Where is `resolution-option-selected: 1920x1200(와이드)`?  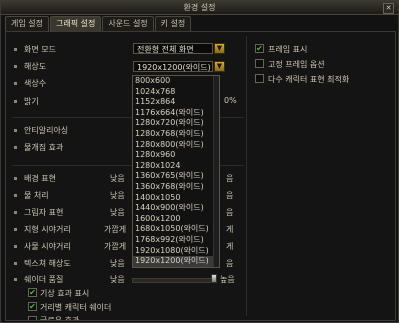
resolution-option-selected: 1920x1200(와이드) is located at coordinates (176, 261).